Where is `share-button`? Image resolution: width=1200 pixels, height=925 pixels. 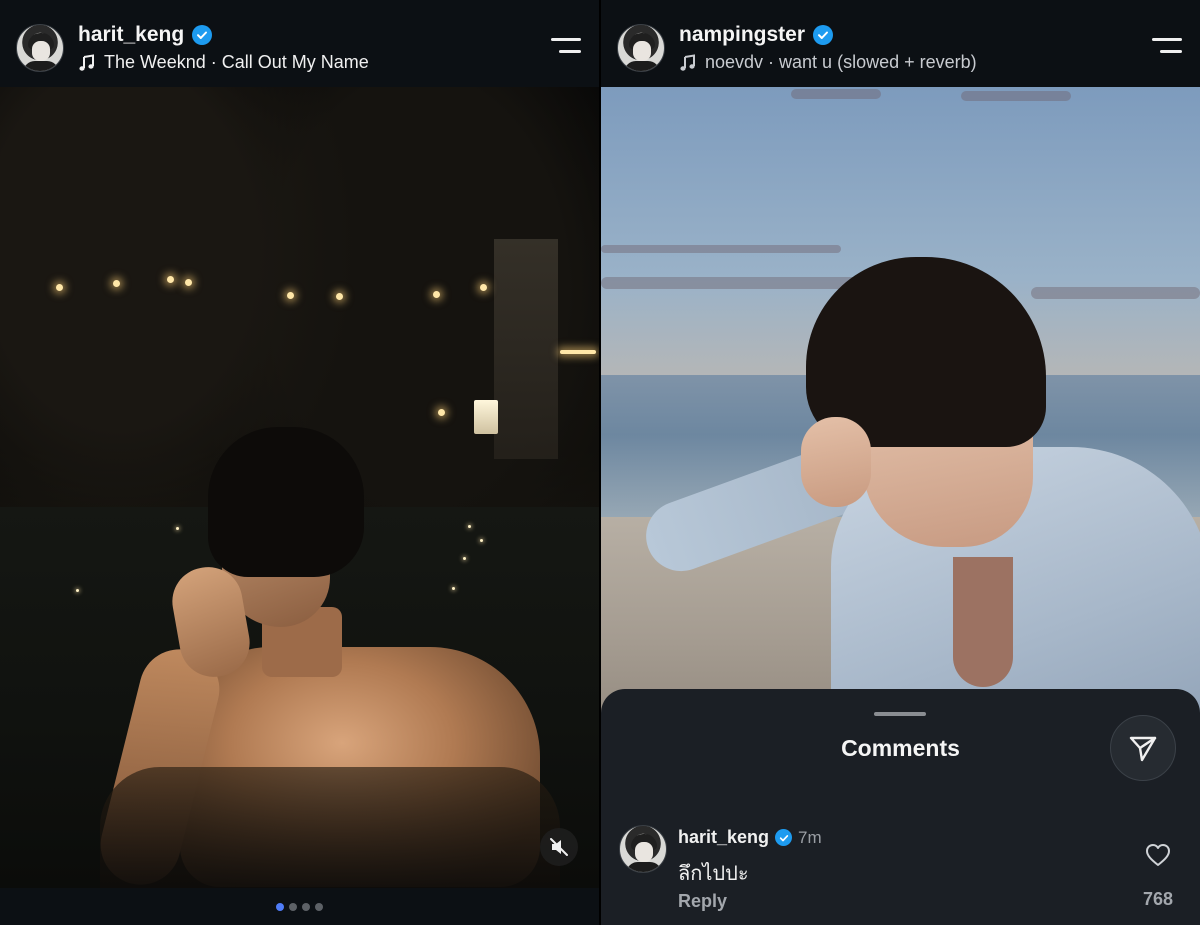 share-button is located at coordinates (1143, 748).